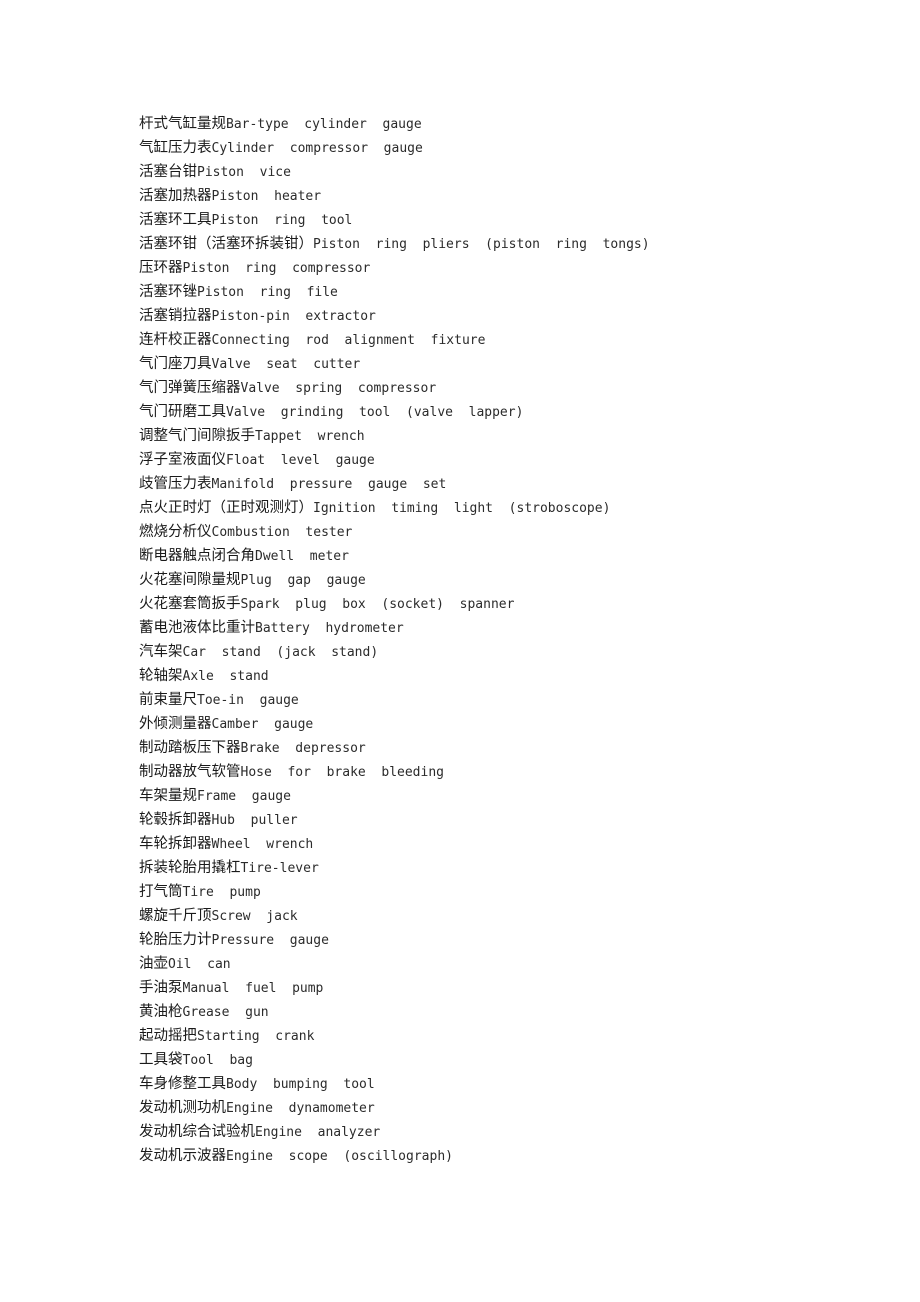 The image size is (920, 1302). Describe the element at coordinates (509, 628) in the screenshot. I see `glossary-line: 蓄电池液体比重计Battery hydrometer` at that location.